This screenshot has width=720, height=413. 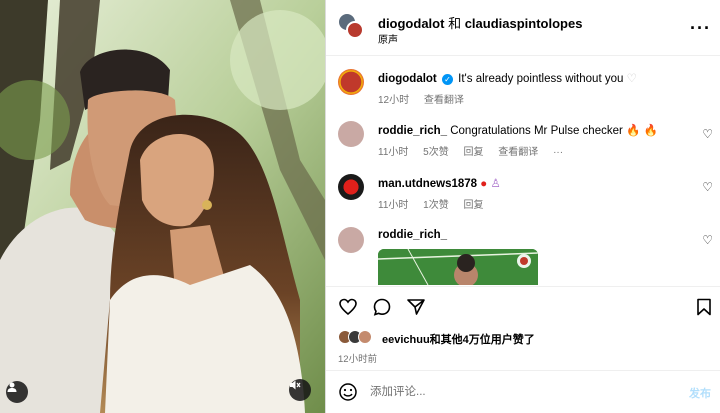 What do you see at coordinates (700, 28) in the screenshot?
I see `more-icon: ···` at bounding box center [700, 28].